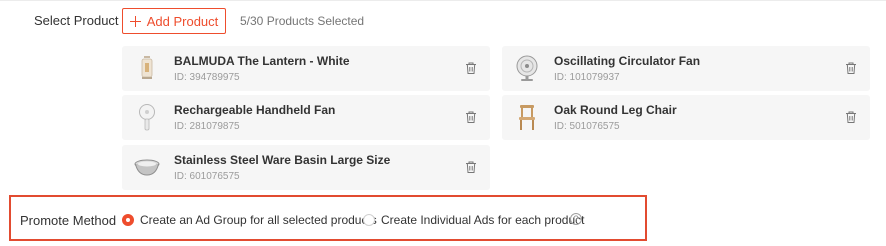  What do you see at coordinates (483, 220) in the screenshot?
I see `radio-individual-ads-label: Create Individual Ads for each product` at bounding box center [483, 220].